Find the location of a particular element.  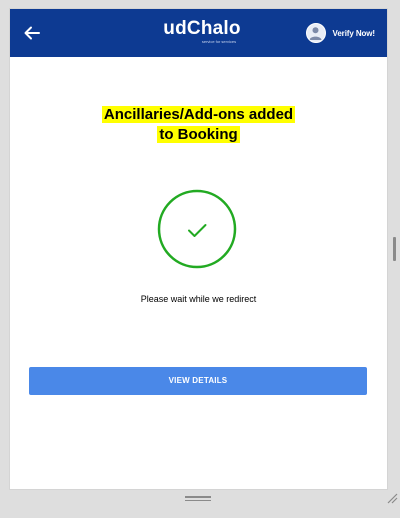

view-details-button: VIEW DETAILS is located at coordinates (198, 381).